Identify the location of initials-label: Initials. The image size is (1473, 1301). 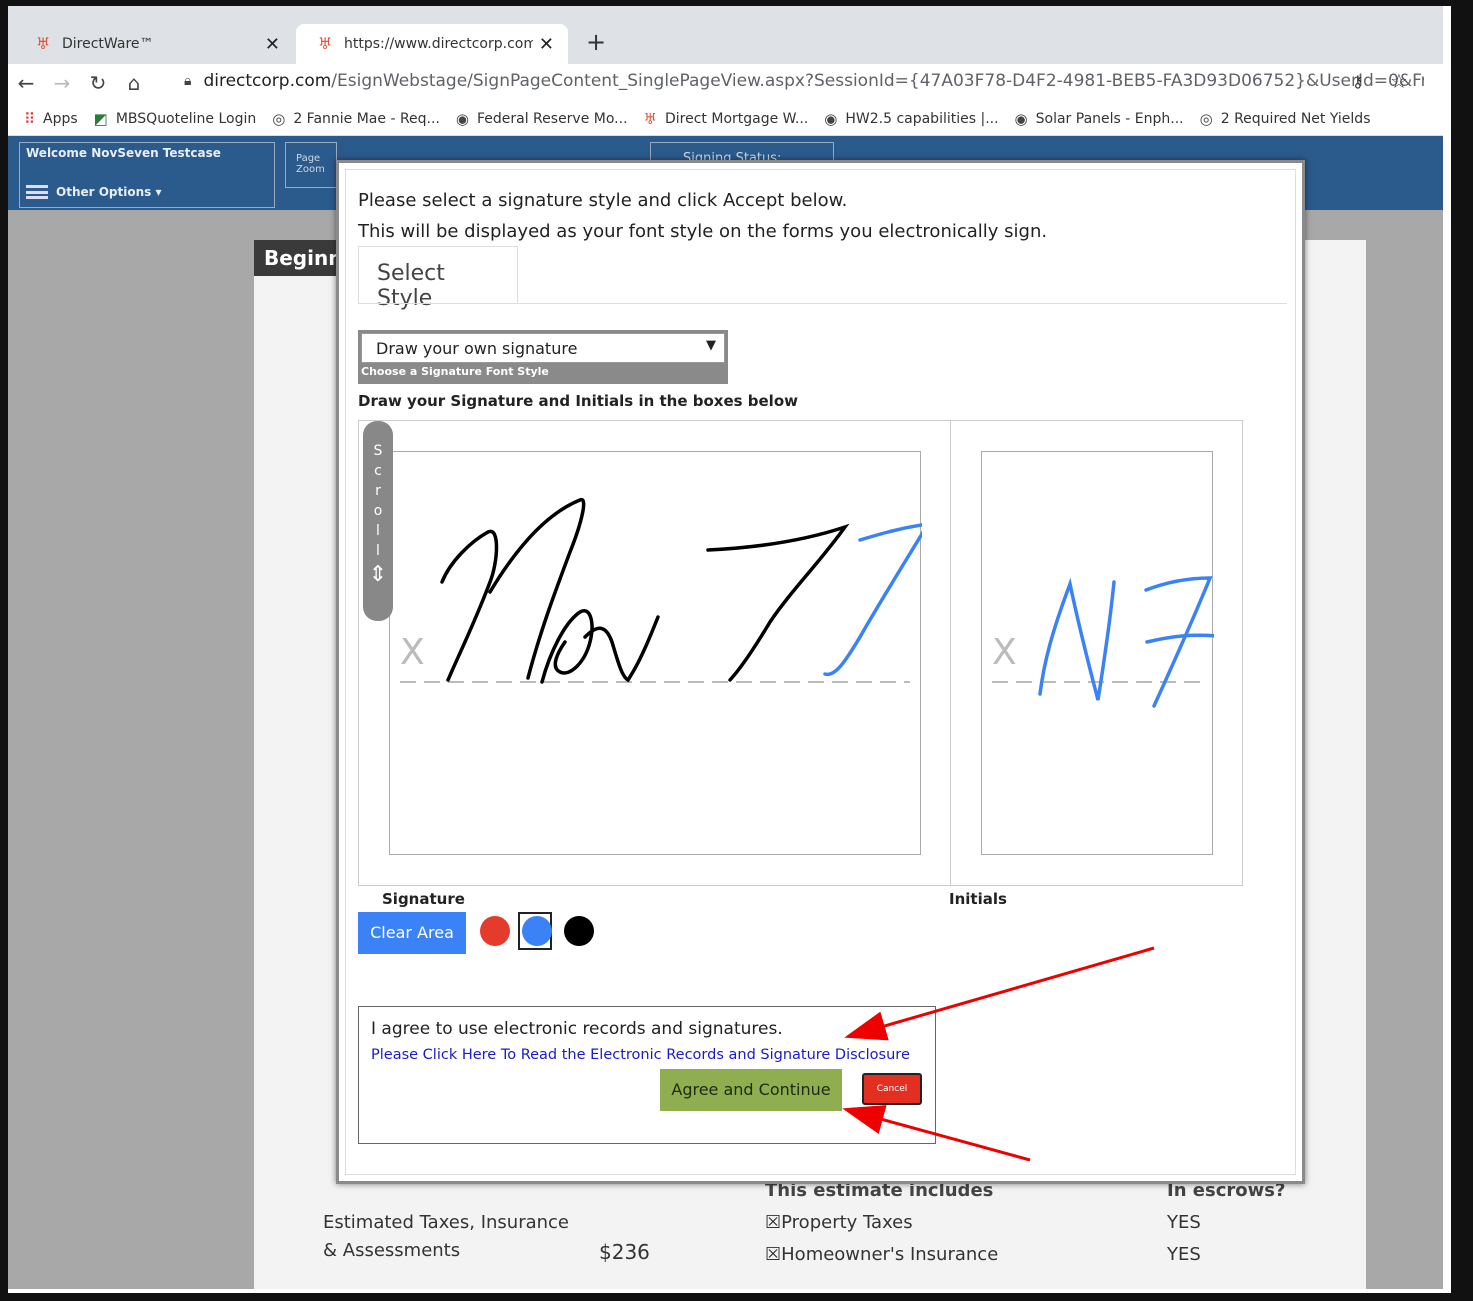
(978, 899).